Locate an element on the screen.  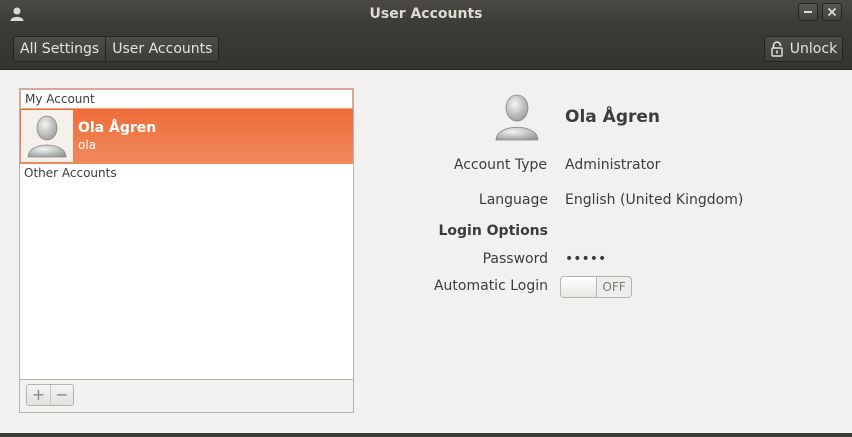
other-accounts-header: Other Accounts is located at coordinates (70, 173).